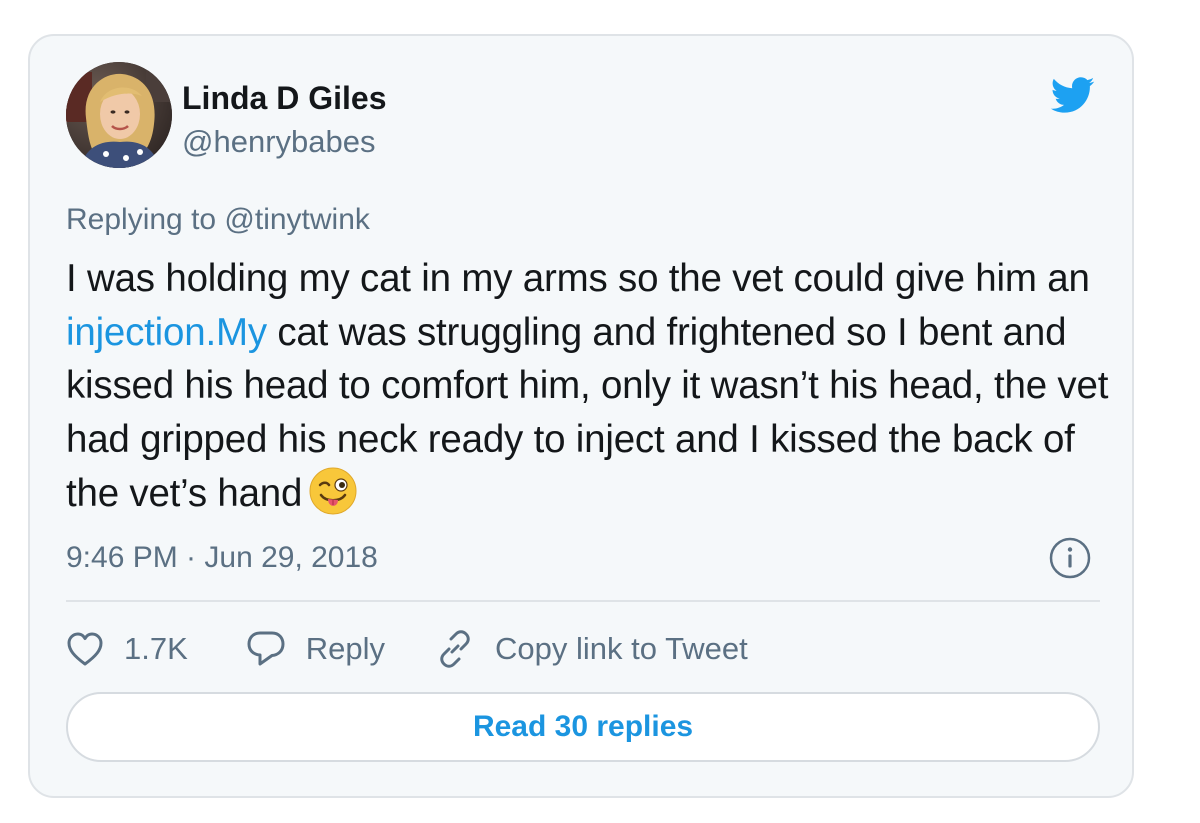  What do you see at coordinates (345, 648) in the screenshot?
I see `reply-label: Reply` at bounding box center [345, 648].